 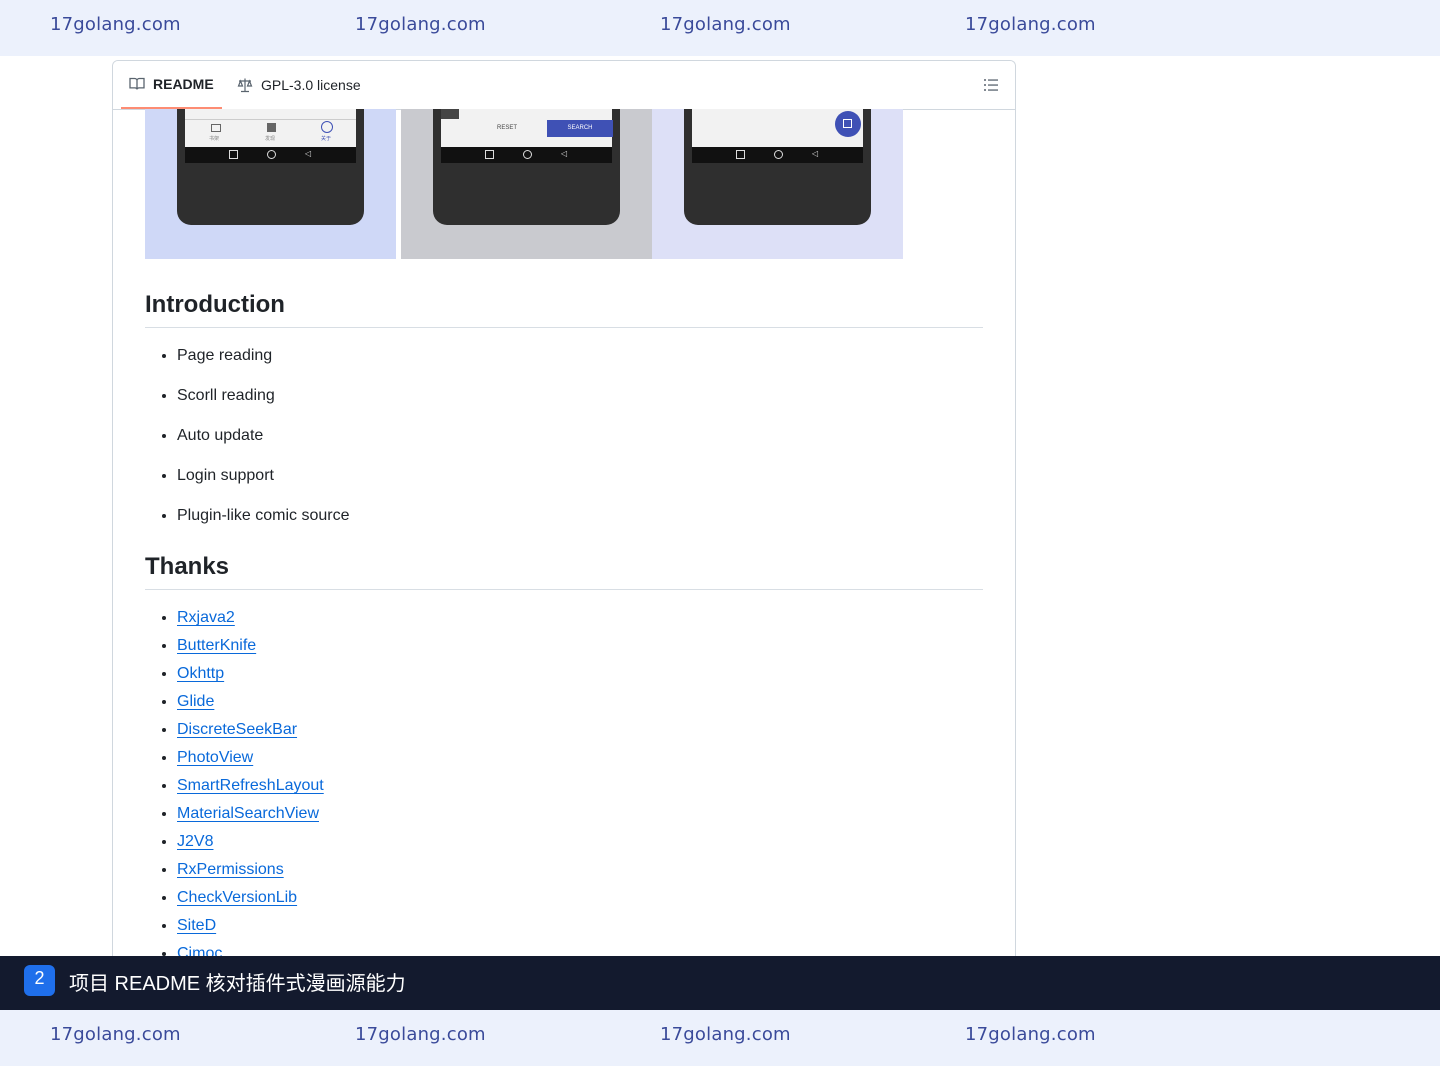 What do you see at coordinates (237, 897) in the screenshot?
I see `link-checkversionlib: CheckVersionLib` at bounding box center [237, 897].